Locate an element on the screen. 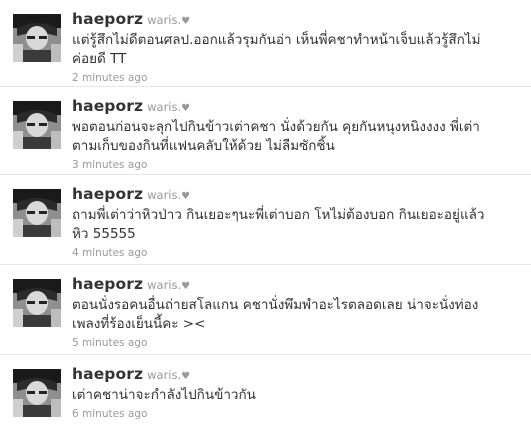 The height and width of the screenshot is (432, 531). tweet-timestamp: 5 minutes ago is located at coordinates (298, 343).